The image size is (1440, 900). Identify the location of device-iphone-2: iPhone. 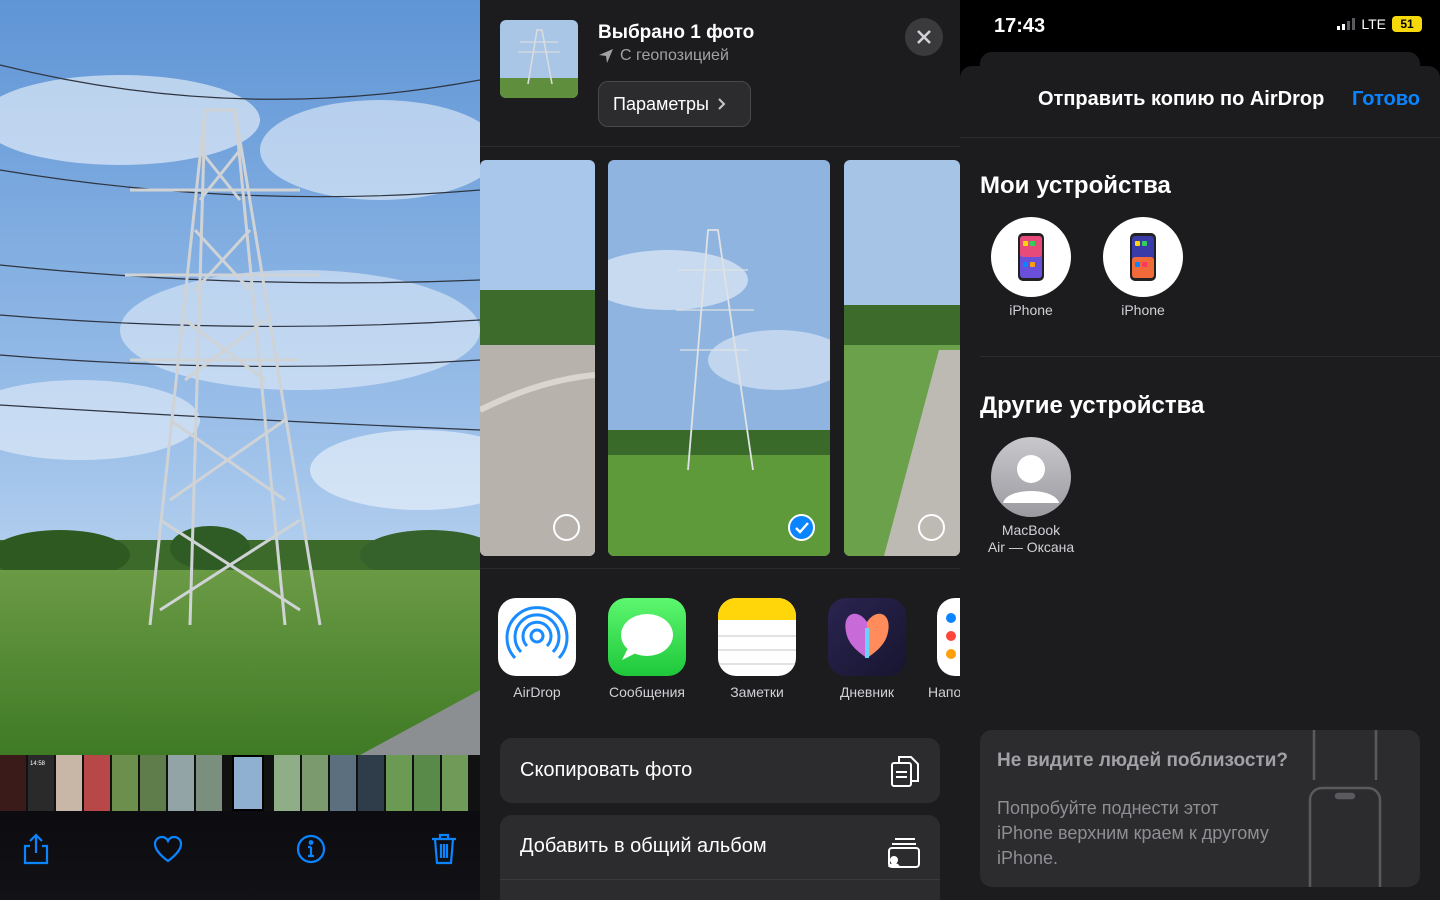
(1143, 268).